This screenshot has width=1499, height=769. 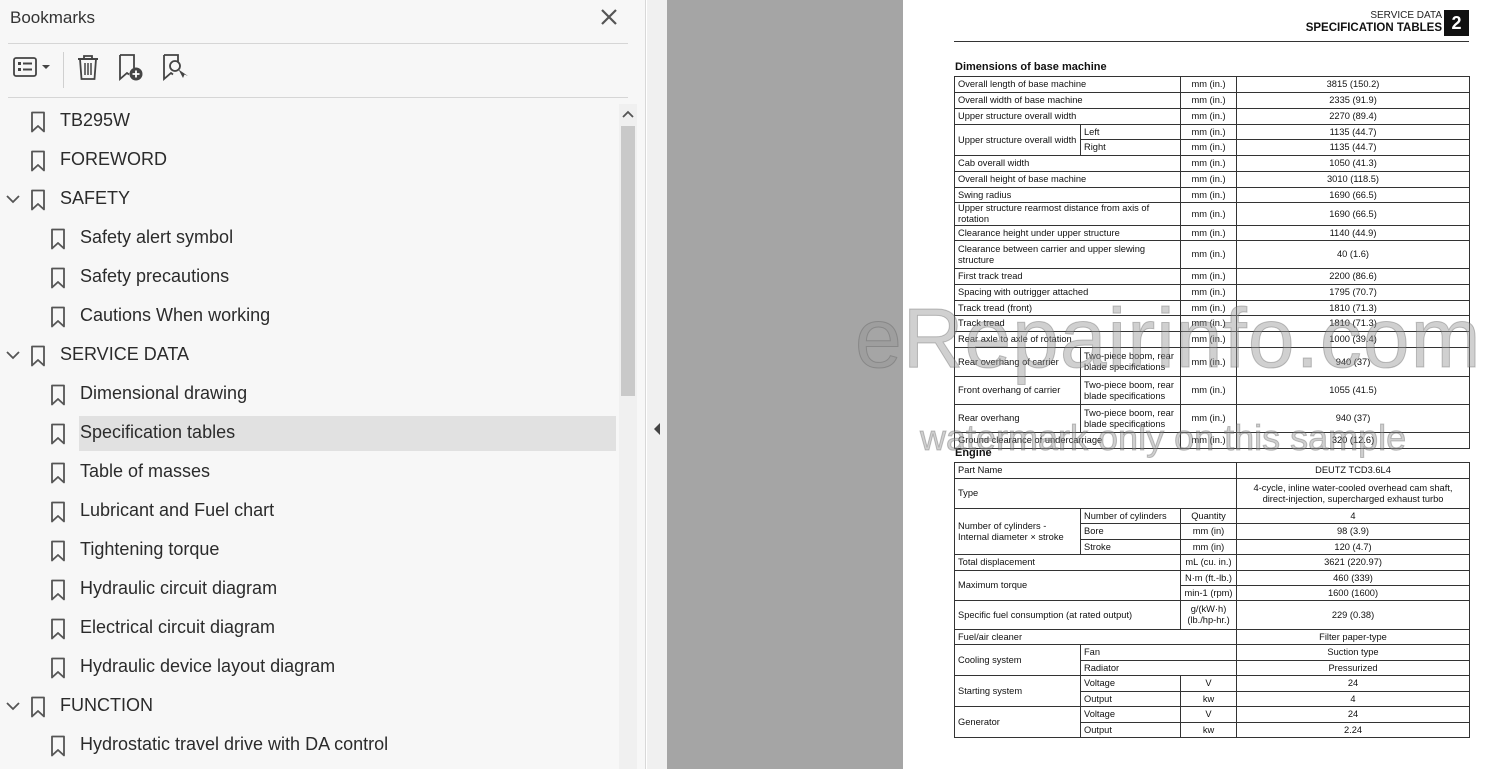 What do you see at coordinates (308, 667) in the screenshot?
I see `bookmark-item: Hydraulic device layout diagram` at bounding box center [308, 667].